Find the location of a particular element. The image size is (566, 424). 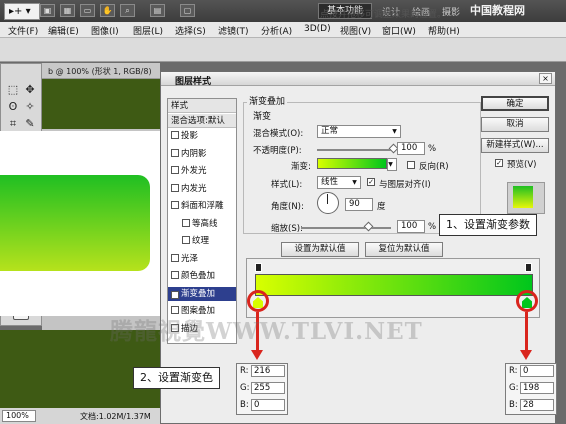

document-size-info: 文档:1.02M/1.37M is located at coordinates (115, 416).